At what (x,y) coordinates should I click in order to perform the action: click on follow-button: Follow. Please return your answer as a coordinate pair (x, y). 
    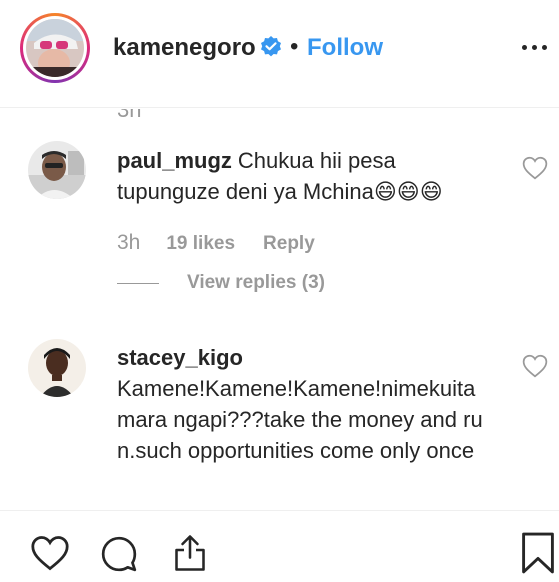
    Looking at the image, I should click on (345, 48).